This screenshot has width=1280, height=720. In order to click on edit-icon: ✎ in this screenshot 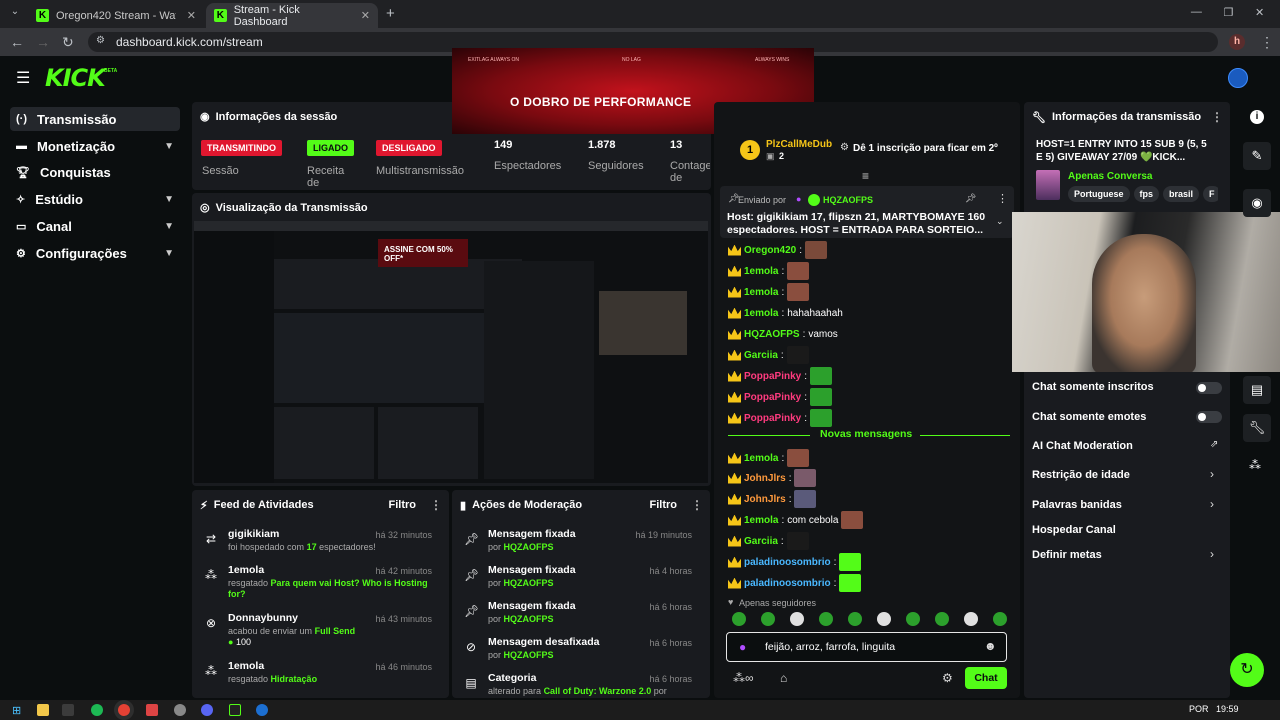, I will do `click(1257, 156)`.